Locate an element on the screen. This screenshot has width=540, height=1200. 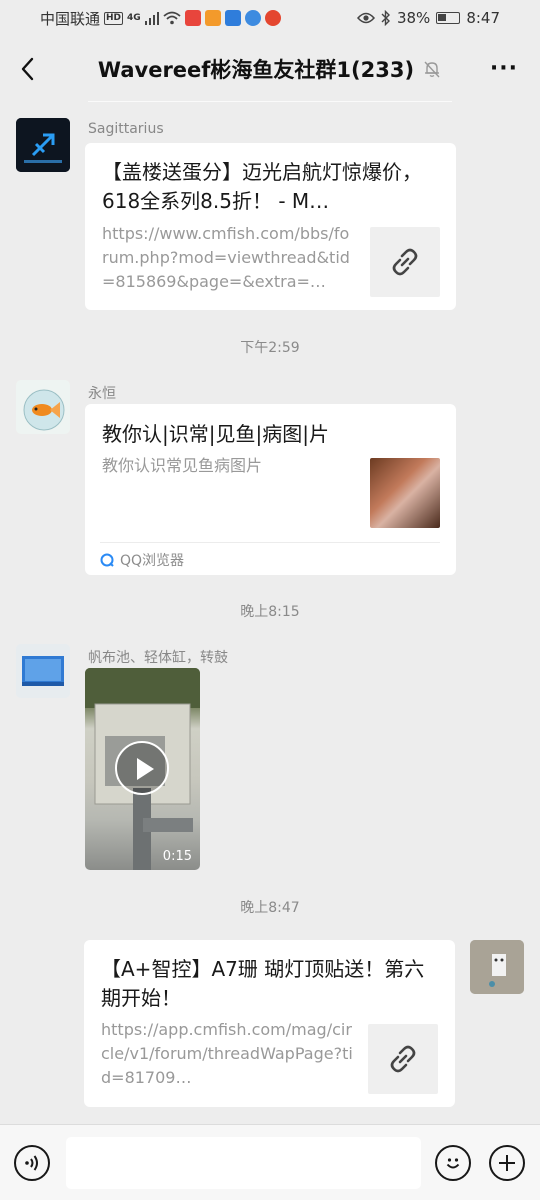
chat-title-wrap: Wavereef彬海鱼友社群1(233) is located at coordinates (270, 69).